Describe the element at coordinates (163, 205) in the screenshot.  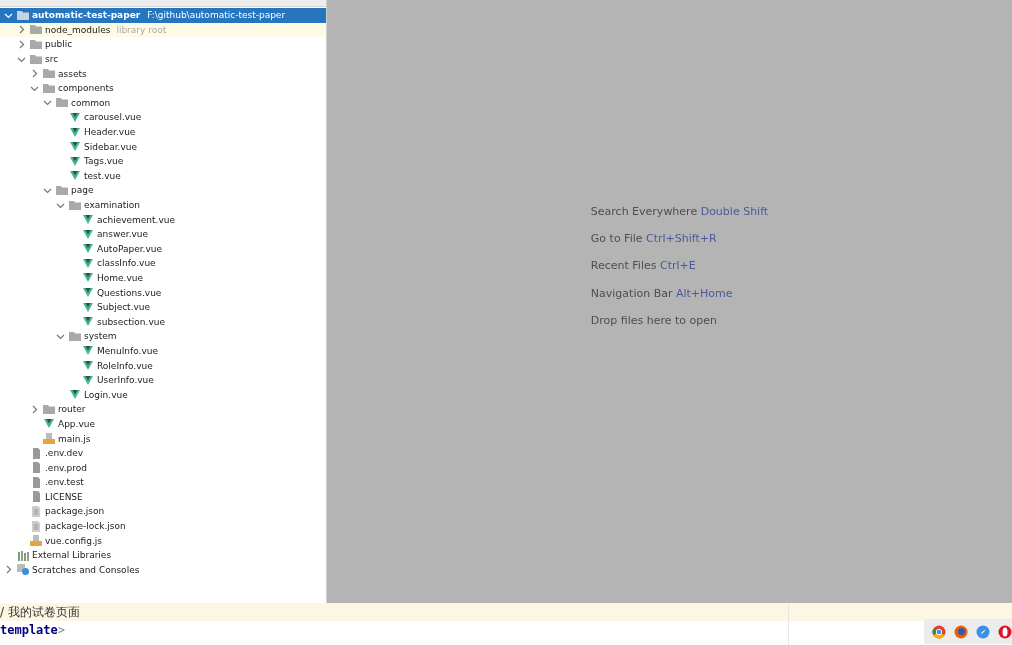
I see `tree-item: examination` at that location.